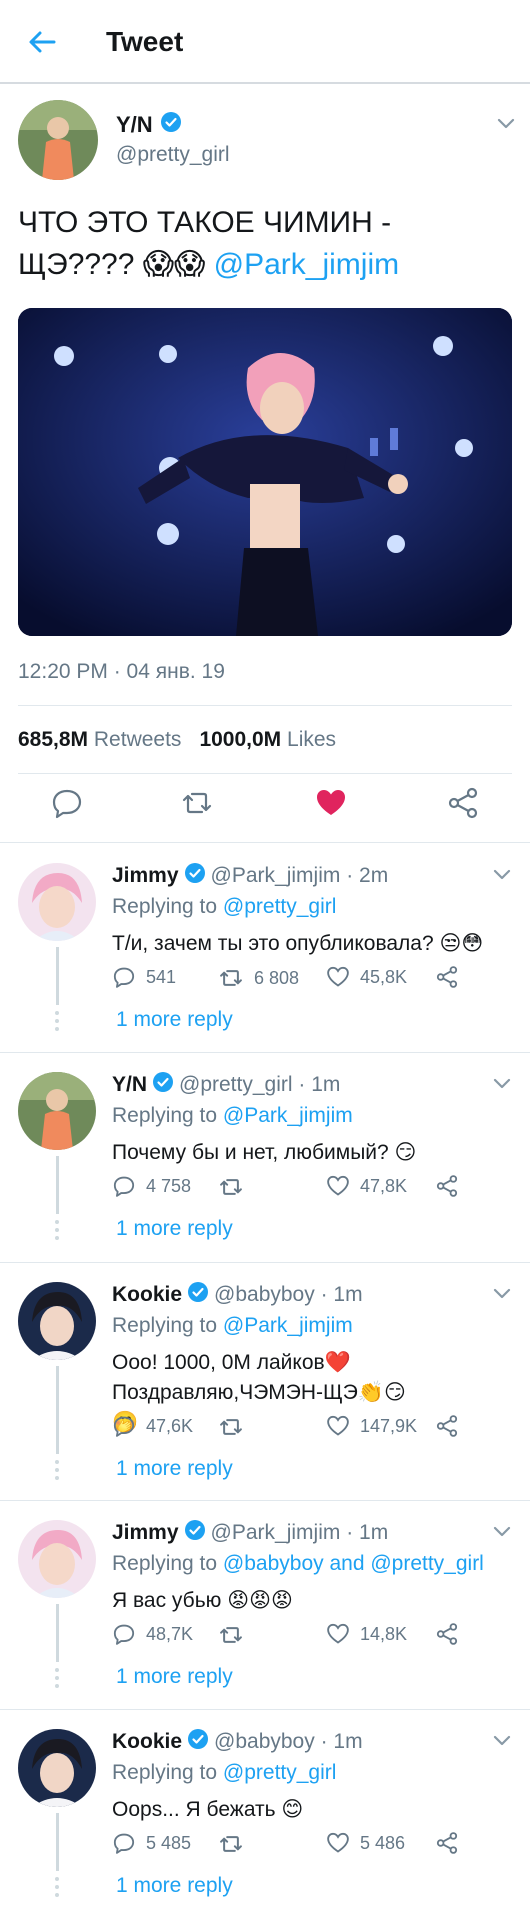 This screenshot has width=530, height=1920. What do you see at coordinates (306, 264) in the screenshot?
I see `mention-link: @Park_jimjim` at bounding box center [306, 264].